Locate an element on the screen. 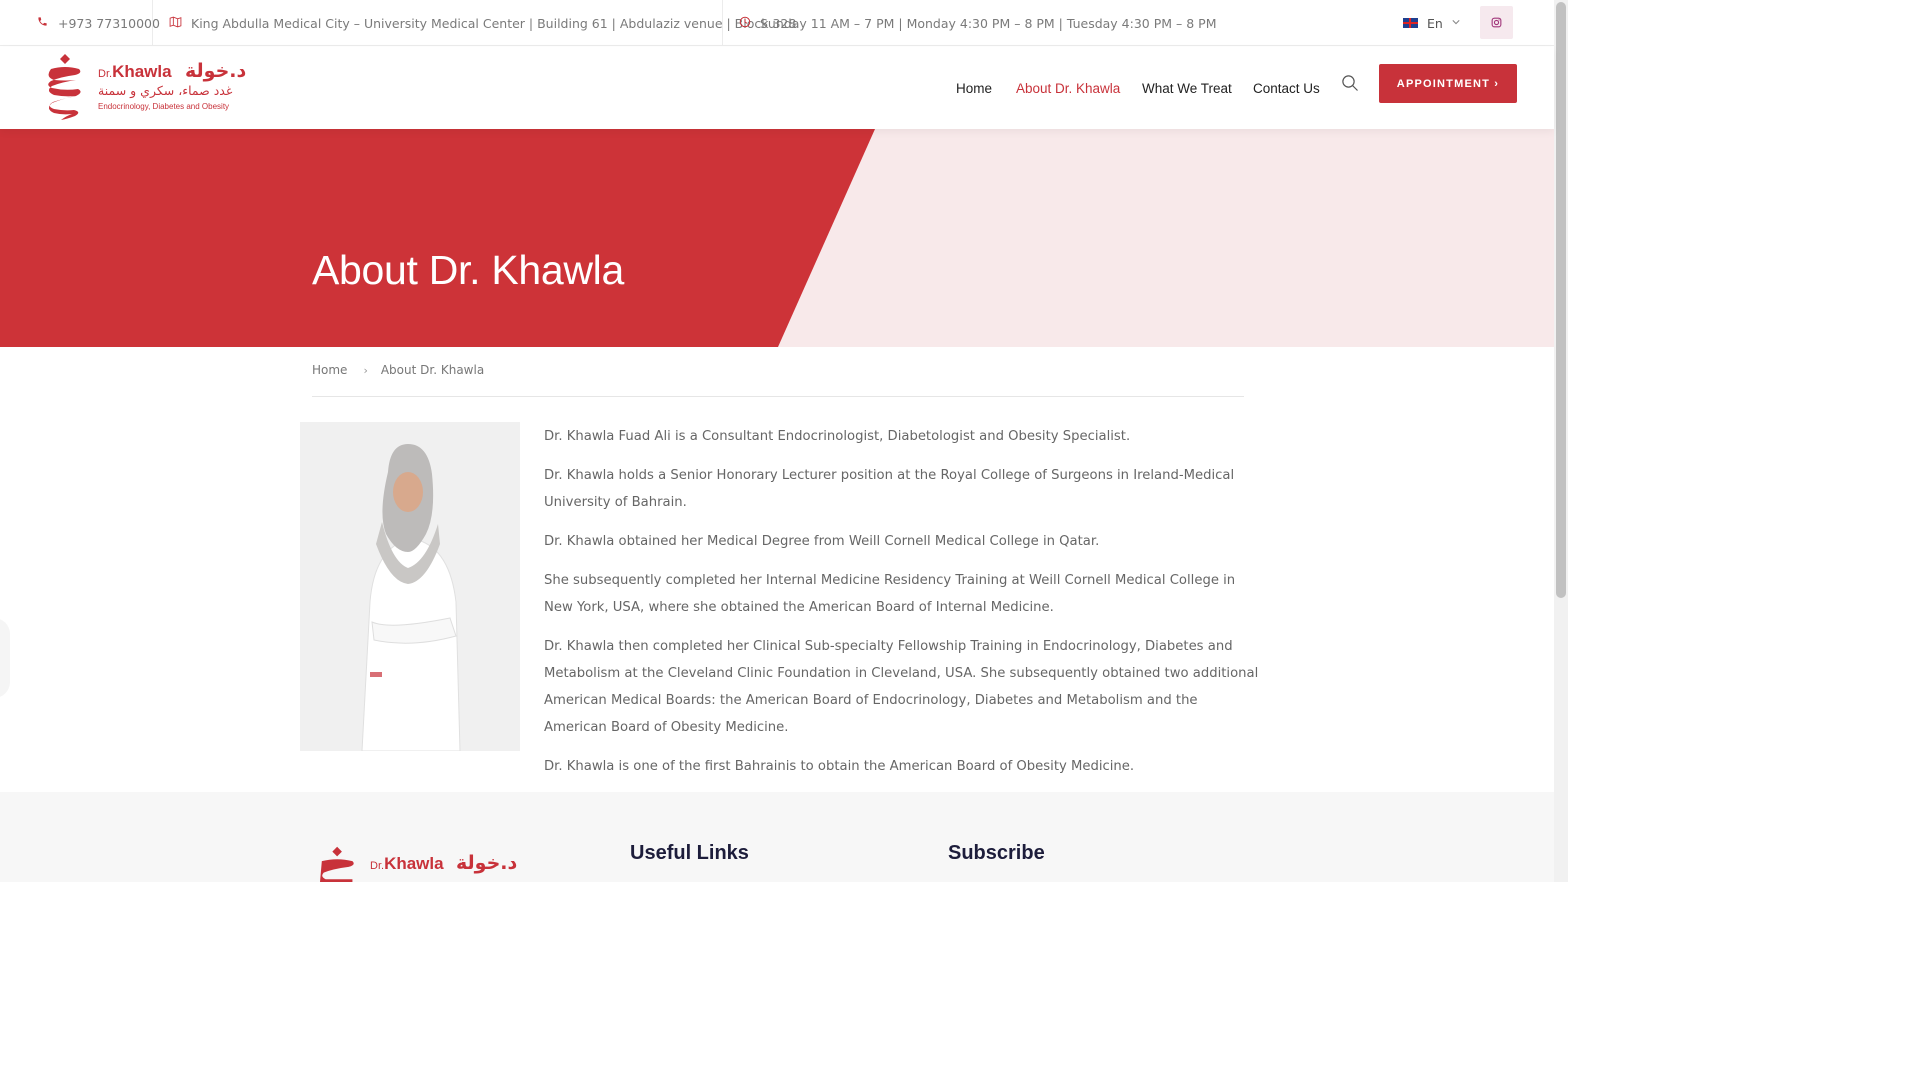 The image size is (1920, 1080). nav-about: About Dr. Khawla is located at coordinates (1068, 88).